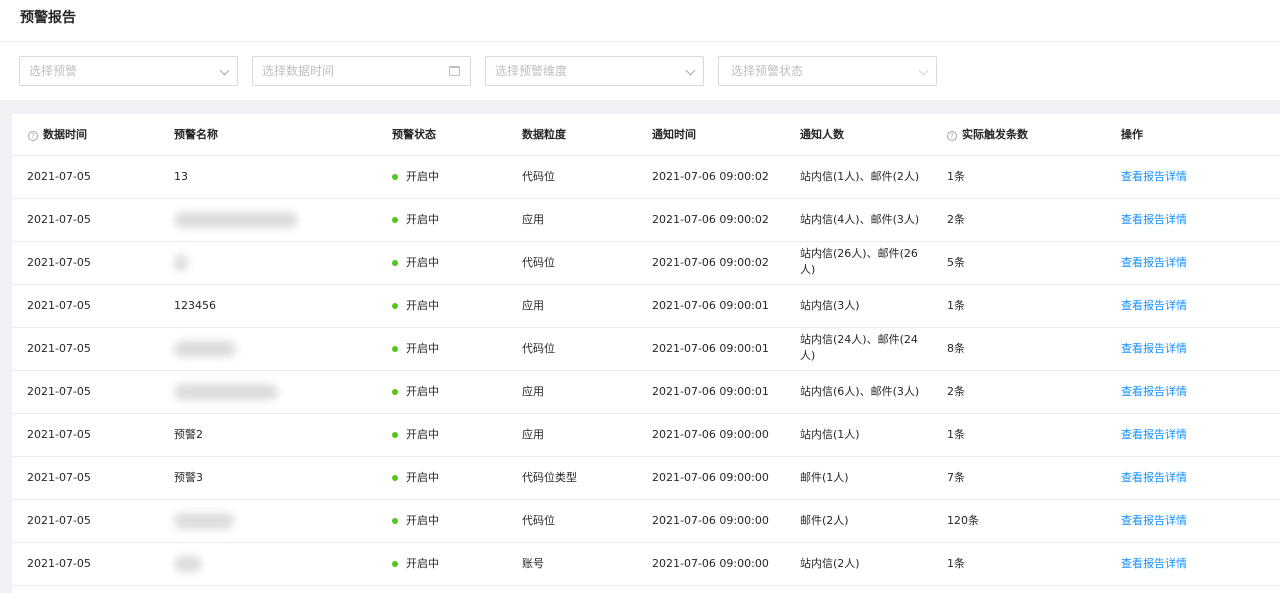 This screenshot has height=593, width=1280. I want to click on alert-name-cell: 123456, so click(195, 305).